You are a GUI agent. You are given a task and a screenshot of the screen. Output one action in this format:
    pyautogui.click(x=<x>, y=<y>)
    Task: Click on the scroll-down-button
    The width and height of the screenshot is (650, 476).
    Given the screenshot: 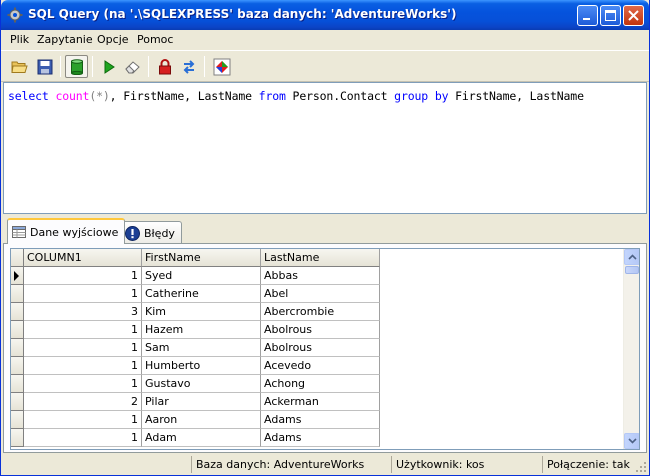 What is the action you would take?
    pyautogui.click(x=631, y=441)
    